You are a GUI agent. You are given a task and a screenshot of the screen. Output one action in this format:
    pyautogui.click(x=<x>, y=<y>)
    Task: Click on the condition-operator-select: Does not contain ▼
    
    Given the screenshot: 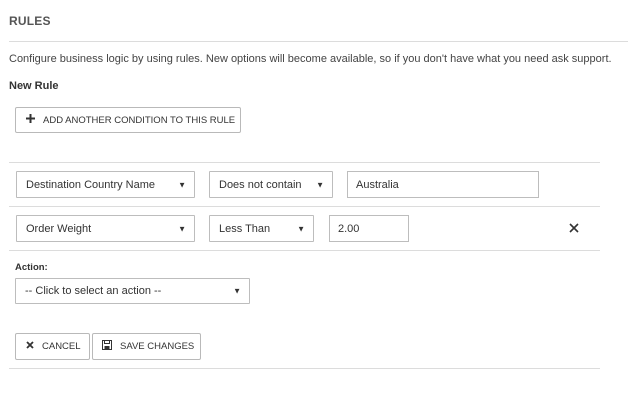 What is the action you would take?
    pyautogui.click(x=271, y=184)
    